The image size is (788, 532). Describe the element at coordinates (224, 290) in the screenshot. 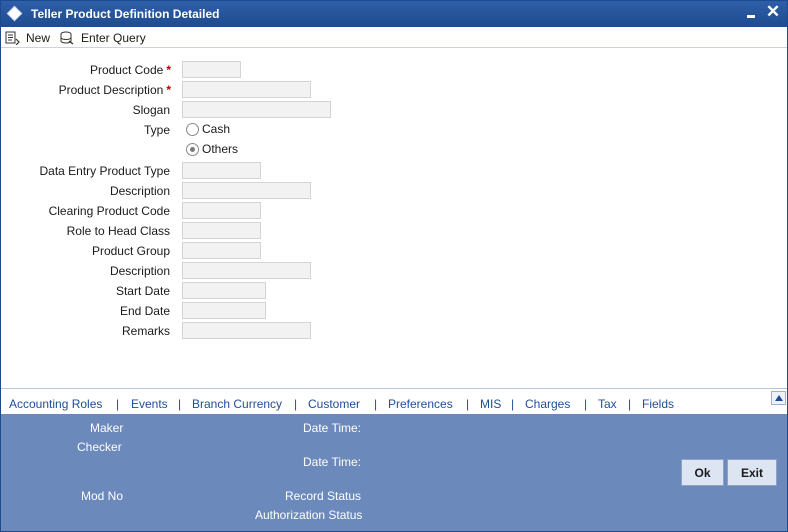

I see `start-date-input` at that location.